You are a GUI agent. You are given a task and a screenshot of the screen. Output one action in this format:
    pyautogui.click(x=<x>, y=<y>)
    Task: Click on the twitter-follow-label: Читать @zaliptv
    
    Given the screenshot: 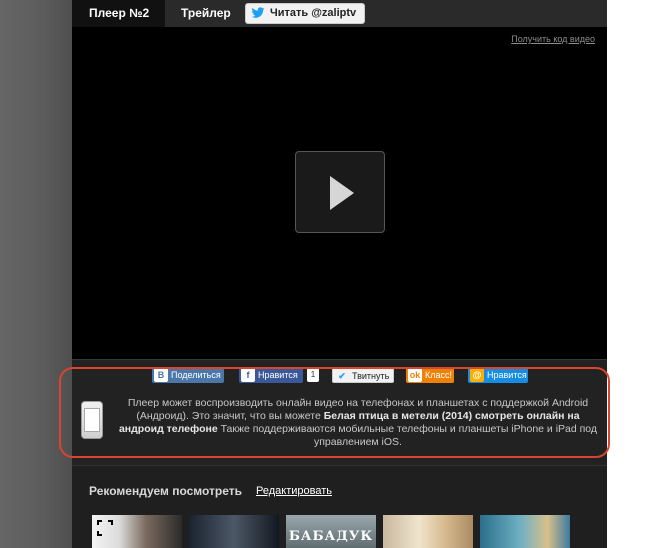 What is the action you would take?
    pyautogui.click(x=313, y=13)
    